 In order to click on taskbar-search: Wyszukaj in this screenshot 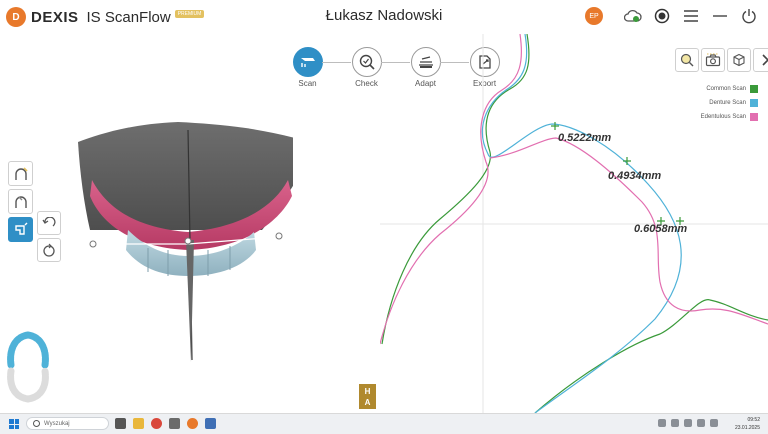, I will do `click(67, 423)`.